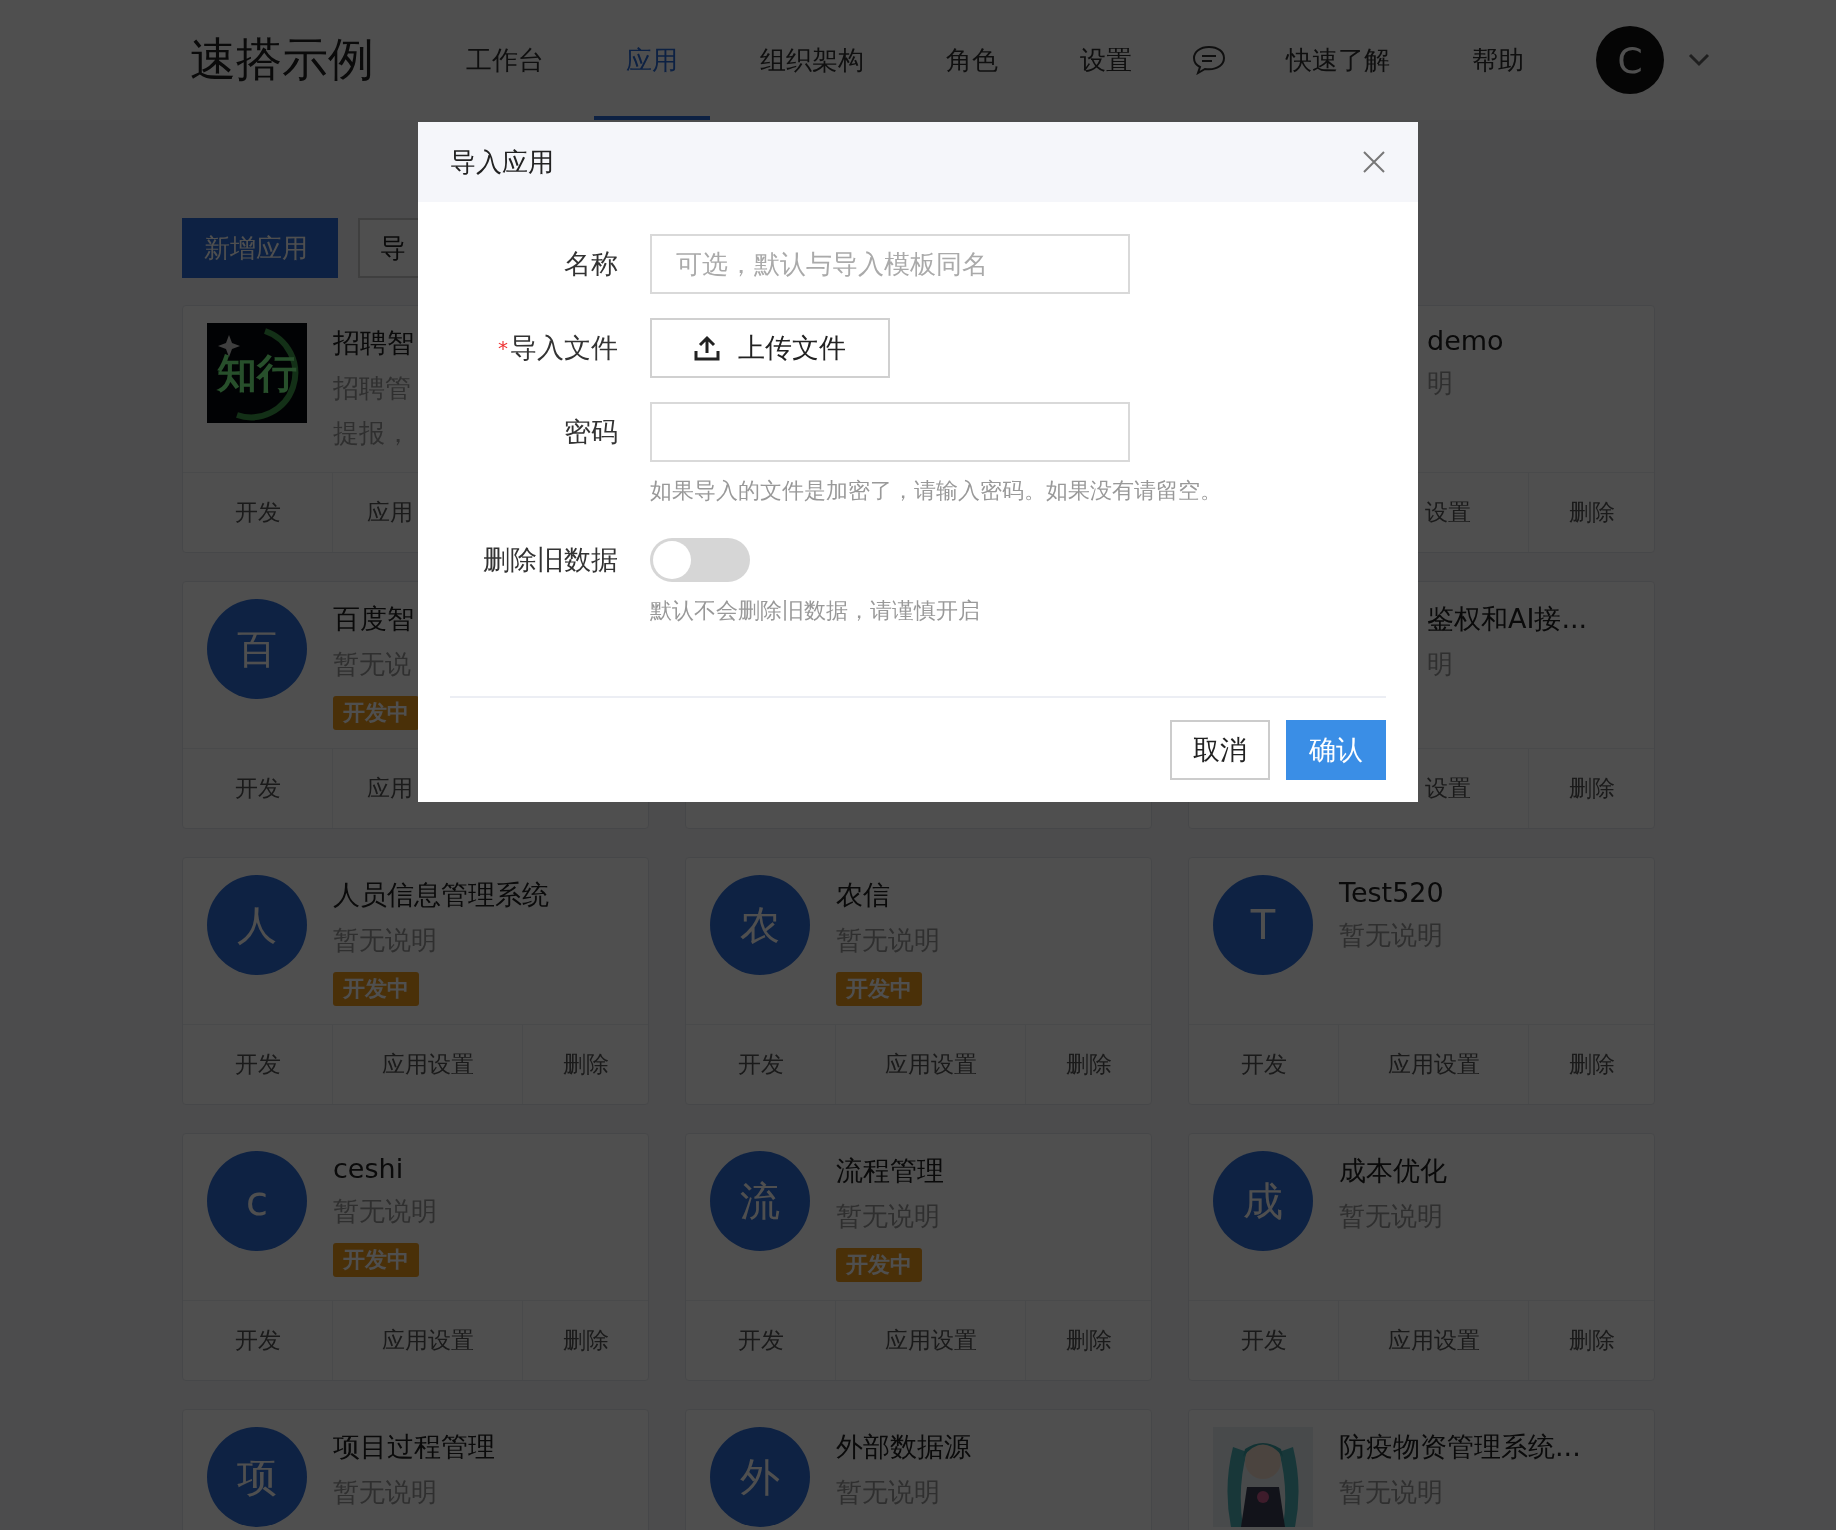  I want to click on app-avatar: 项, so click(257, 1477).